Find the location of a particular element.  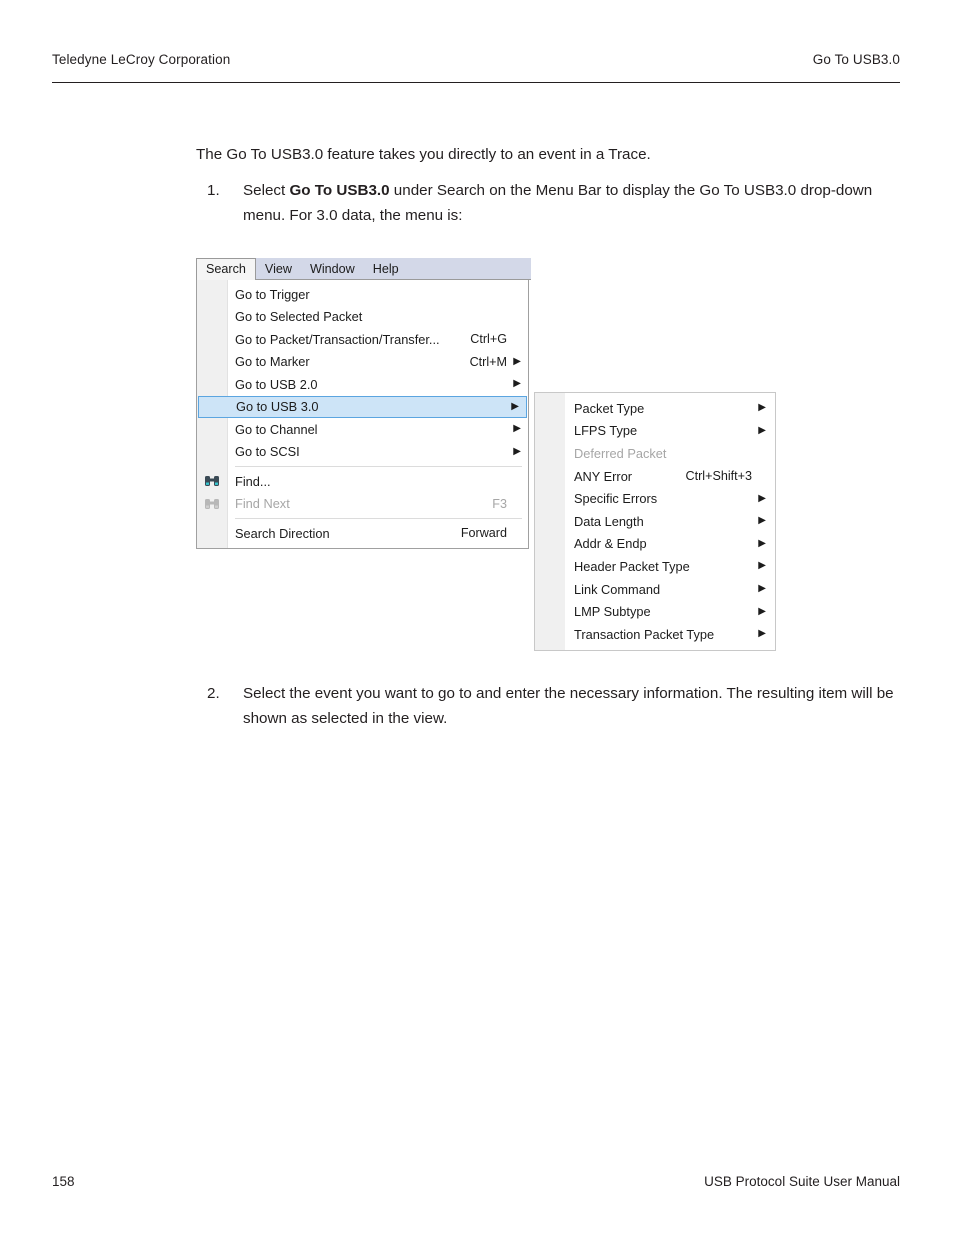

submenu-item-specific-errors: Specific Errors ▶ is located at coordinates (655, 498).